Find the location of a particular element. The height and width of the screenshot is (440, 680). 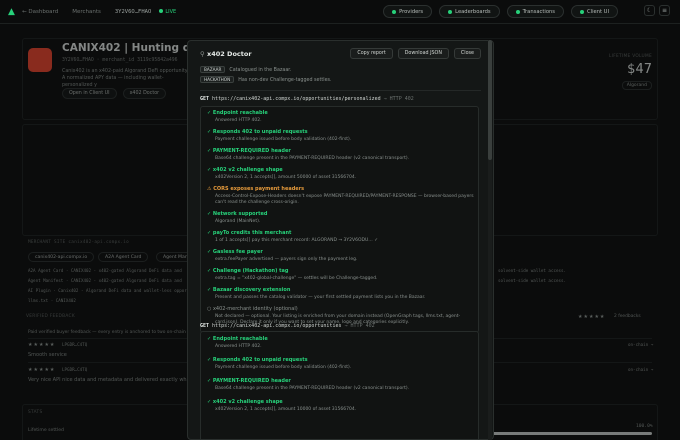

providers-button: Providers is located at coordinates (408, 11).